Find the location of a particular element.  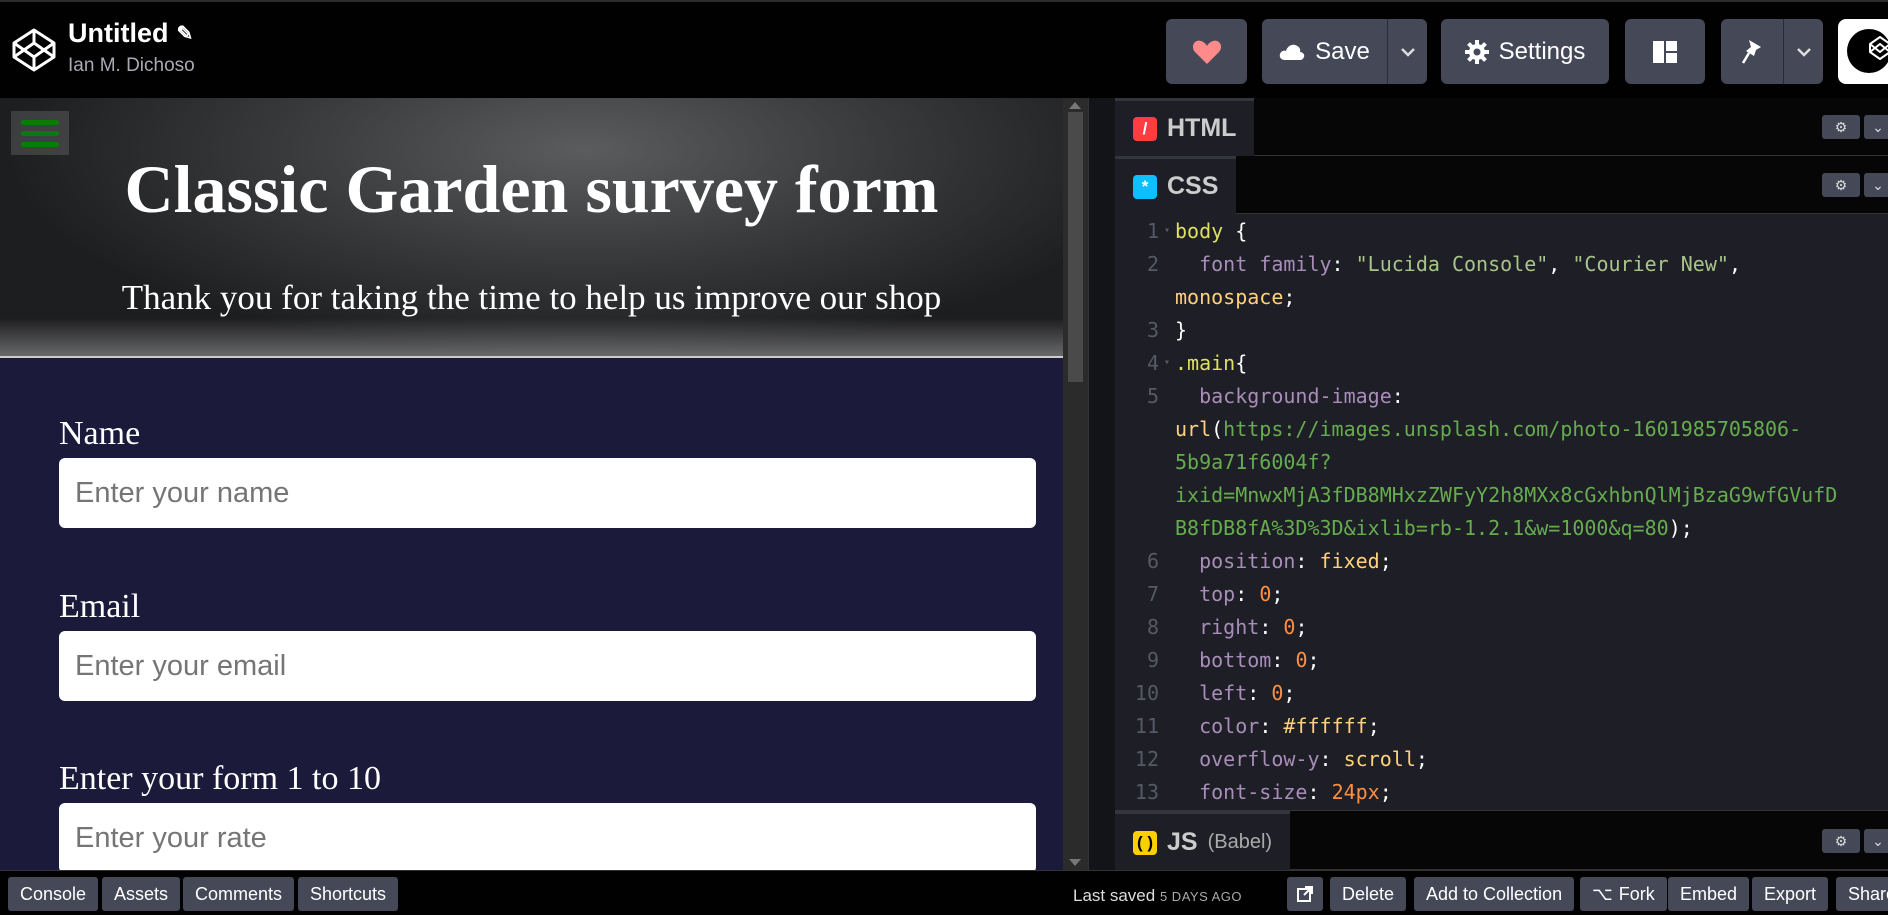

email-input is located at coordinates (547, 666).